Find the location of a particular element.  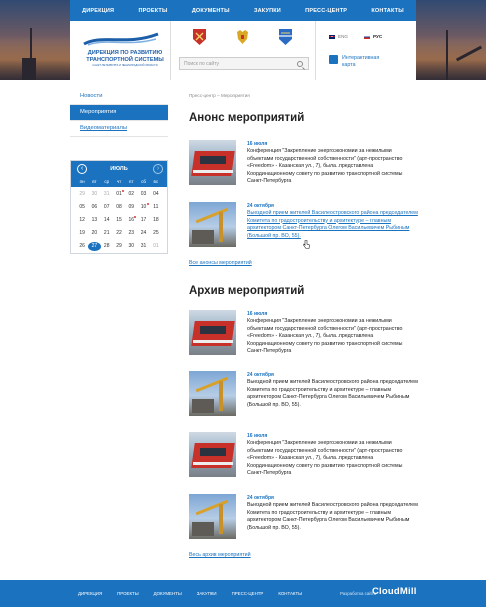

search-placeholder: Поиск по сайту is located at coordinates (202, 64).